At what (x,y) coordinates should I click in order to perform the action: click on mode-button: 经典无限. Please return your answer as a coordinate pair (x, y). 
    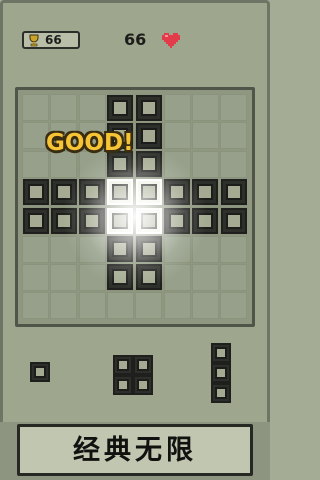
    Looking at the image, I should click on (135, 450).